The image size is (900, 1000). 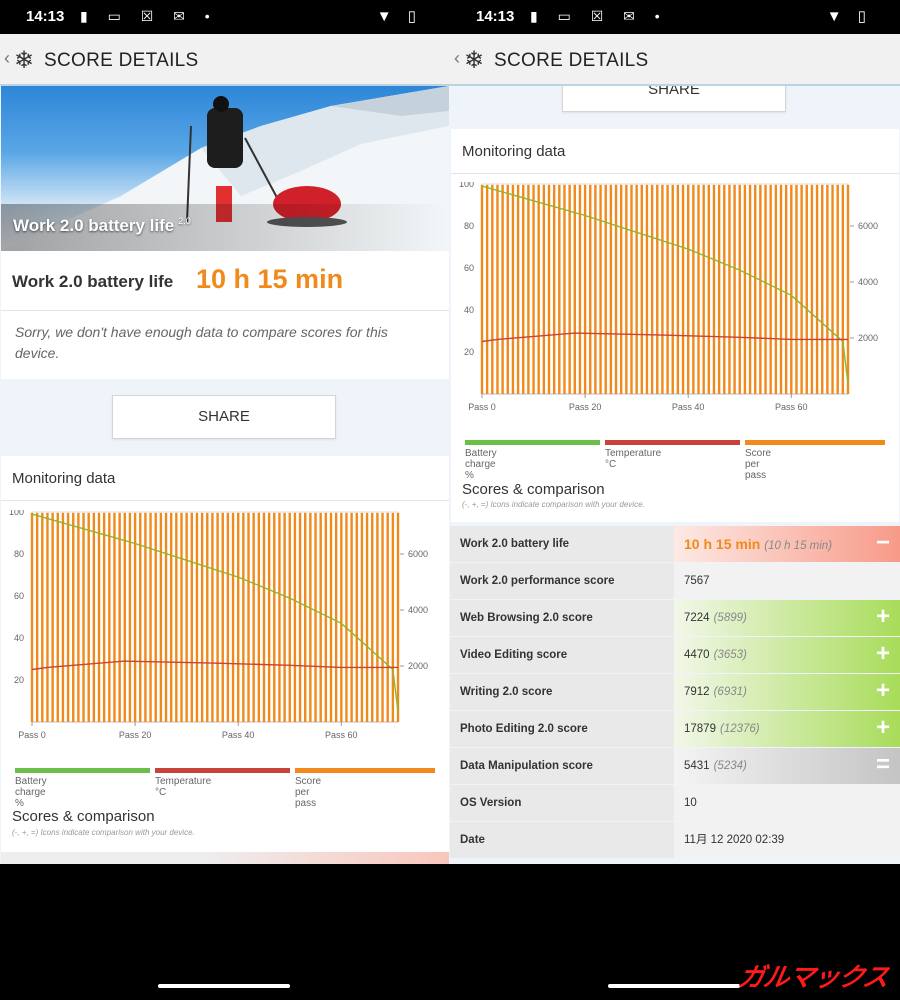 I want to click on table-row: Work 2.0 performance score 7567, so click(x=675, y=581).